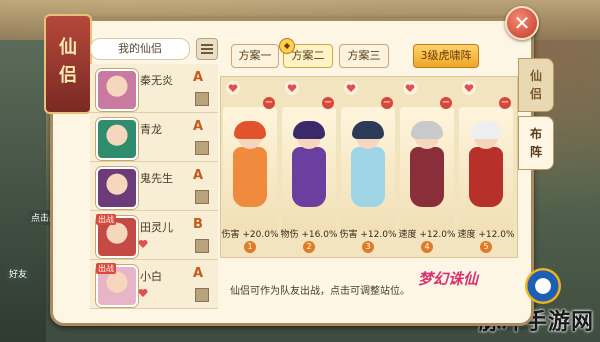 The width and height of the screenshot is (600, 342). I want to click on companion-row: 出战田灵儿 B, so click(154, 235).